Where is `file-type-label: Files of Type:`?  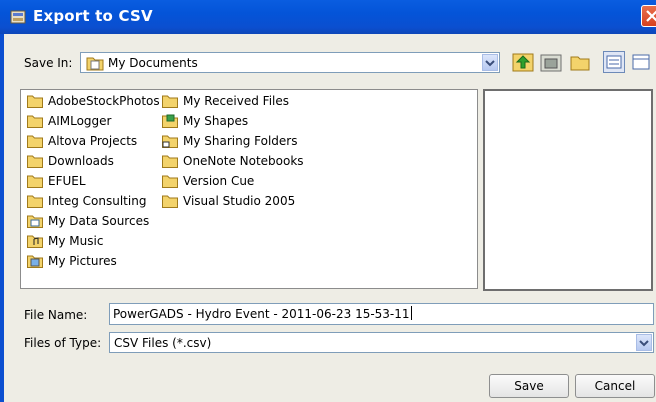
file-type-label: Files of Type: is located at coordinates (63, 343).